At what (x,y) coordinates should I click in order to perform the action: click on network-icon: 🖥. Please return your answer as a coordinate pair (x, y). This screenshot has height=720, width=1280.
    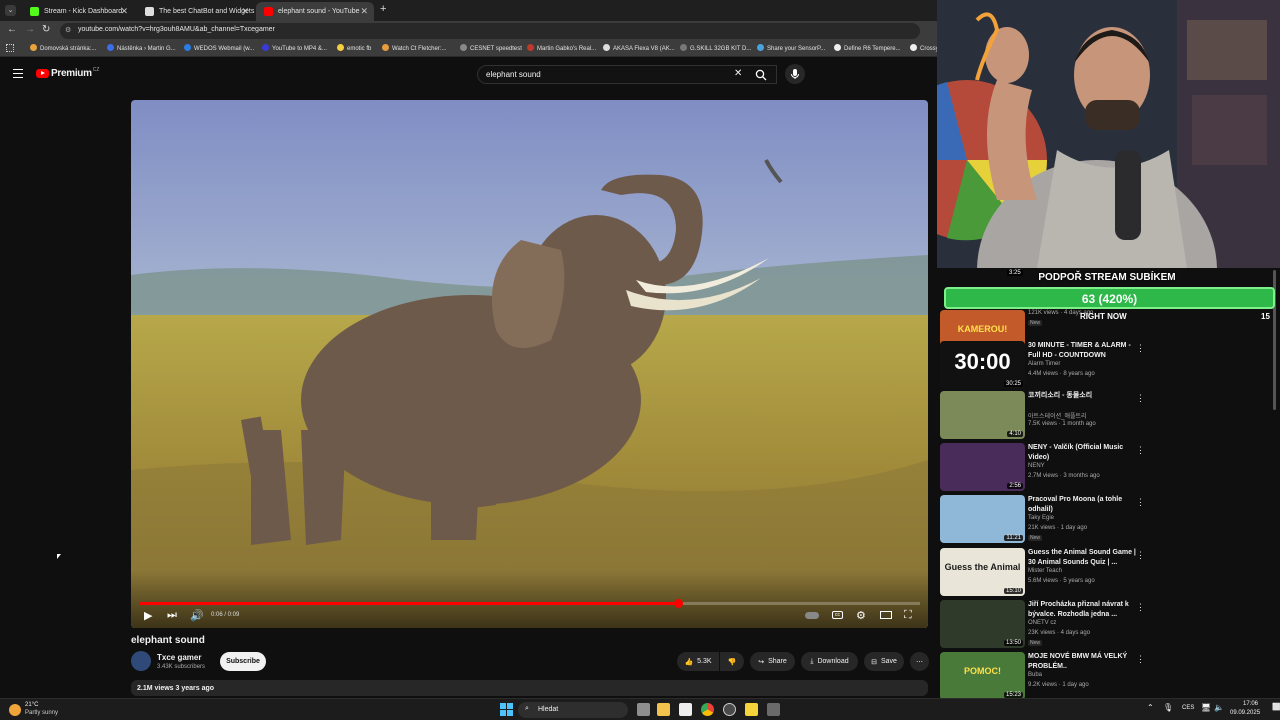
    Looking at the image, I should click on (1206, 707).